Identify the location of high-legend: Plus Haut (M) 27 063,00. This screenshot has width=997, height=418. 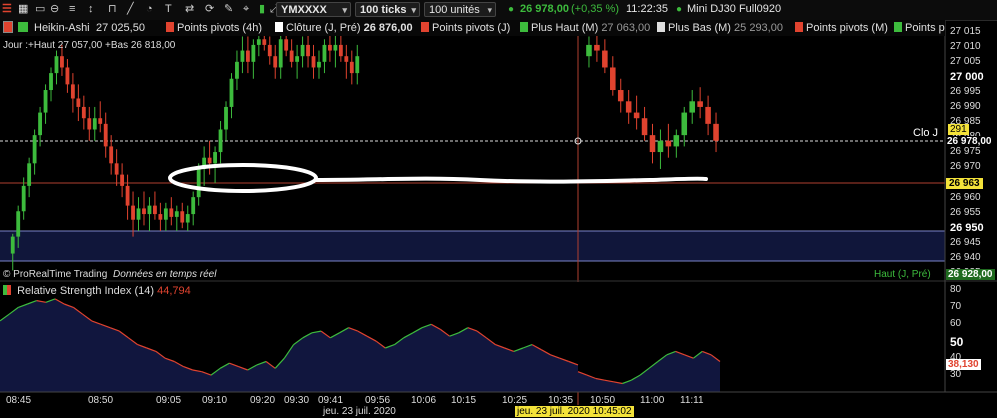
(585, 28).